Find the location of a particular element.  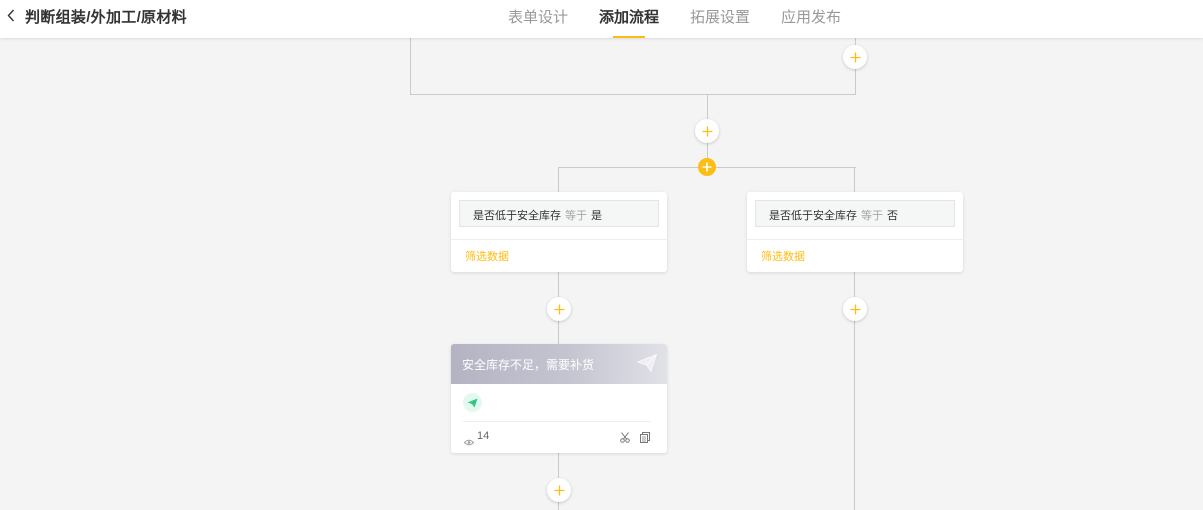

condition-expression: 是否低于安全库存 等于是 is located at coordinates (559, 213).